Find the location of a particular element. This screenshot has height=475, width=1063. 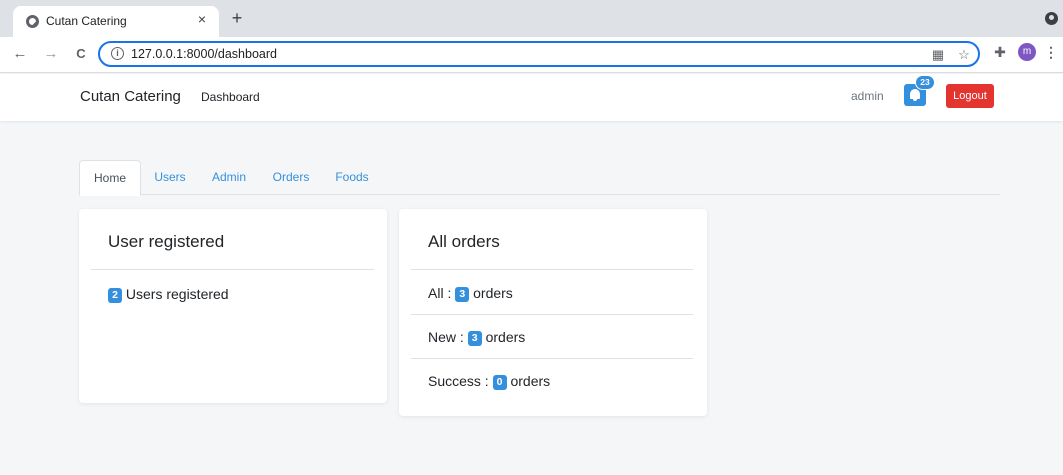

reload-button: C is located at coordinates (81, 54).